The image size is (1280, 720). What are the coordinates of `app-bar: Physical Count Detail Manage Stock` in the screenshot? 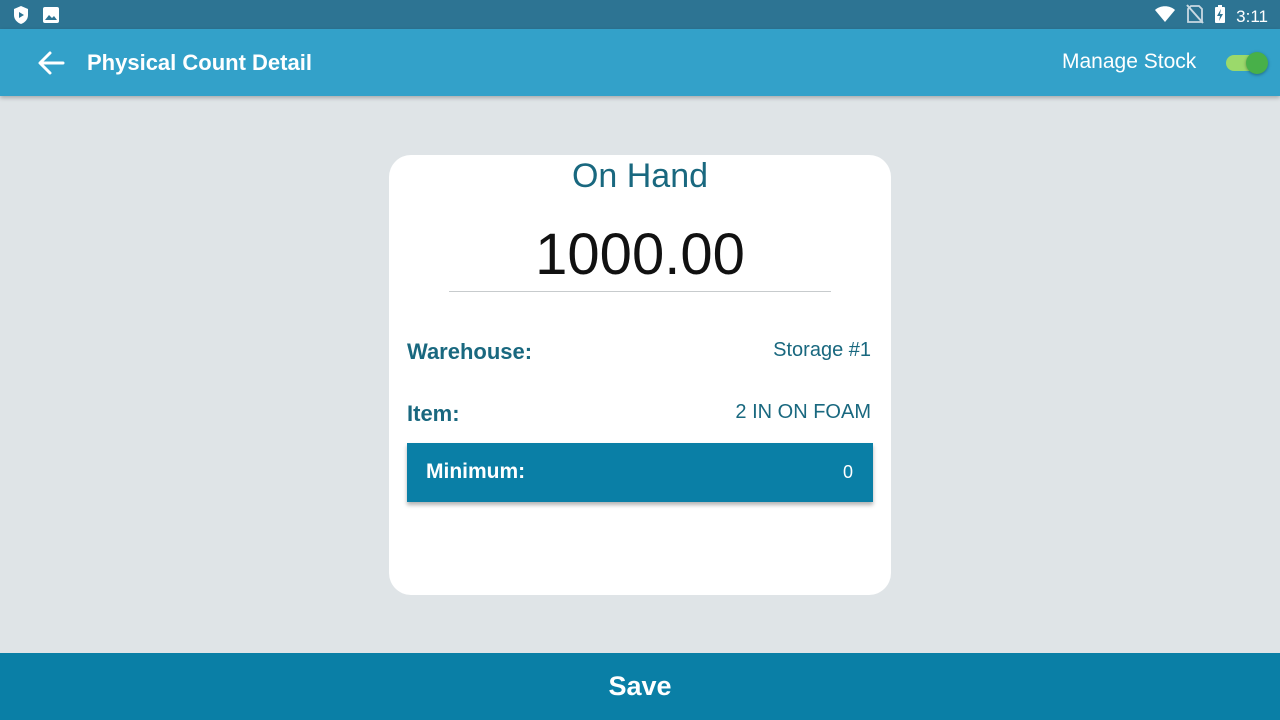 It's located at (640, 62).